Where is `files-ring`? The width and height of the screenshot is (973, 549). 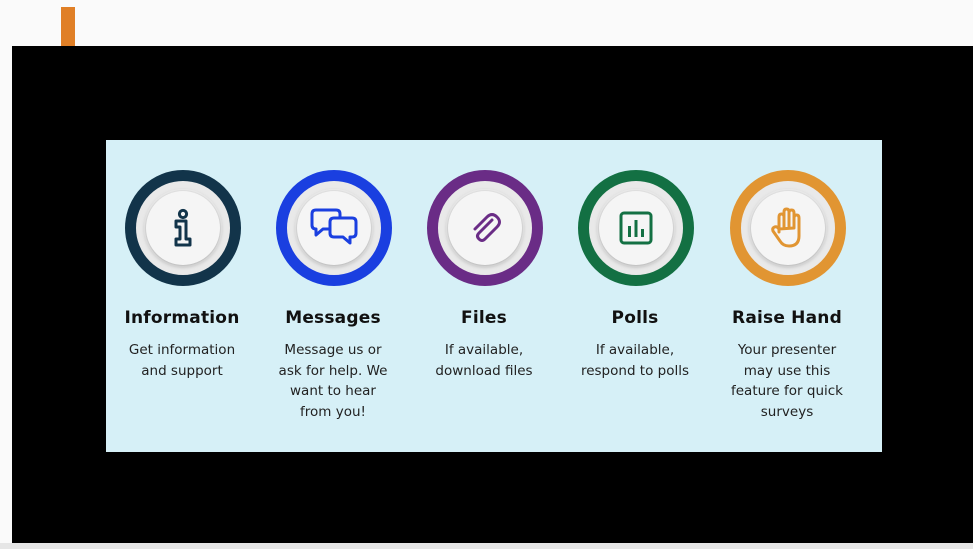
files-ring is located at coordinates (485, 228).